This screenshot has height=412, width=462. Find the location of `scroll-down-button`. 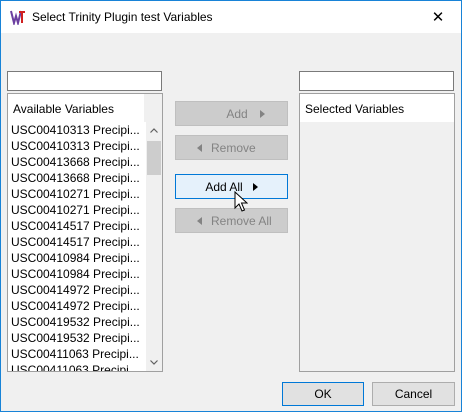

scroll-down-button is located at coordinates (154, 362).